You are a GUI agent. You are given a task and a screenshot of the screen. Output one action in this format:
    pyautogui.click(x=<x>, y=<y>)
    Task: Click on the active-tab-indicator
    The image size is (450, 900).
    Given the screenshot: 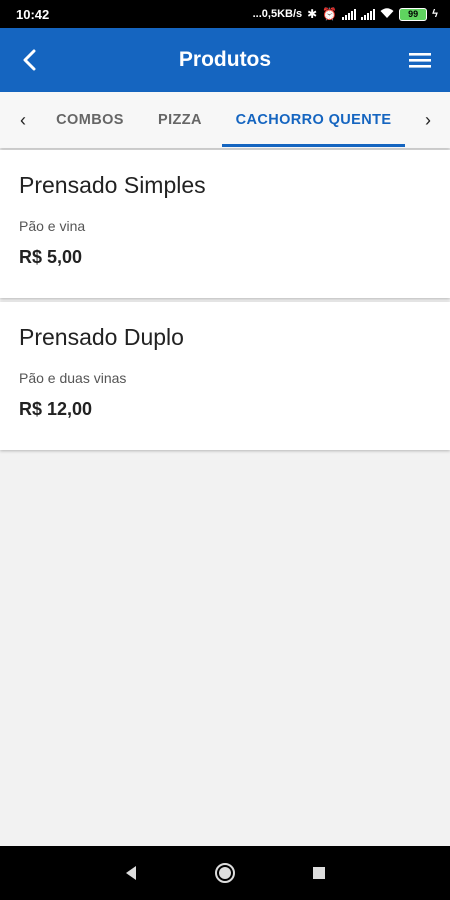 What is the action you would take?
    pyautogui.click(x=313, y=145)
    